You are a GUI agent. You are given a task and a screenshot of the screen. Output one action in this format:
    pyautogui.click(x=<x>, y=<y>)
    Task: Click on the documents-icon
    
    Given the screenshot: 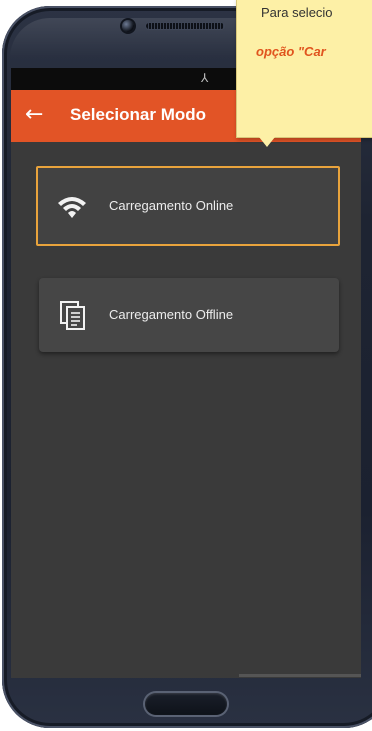 What is the action you would take?
    pyautogui.click(x=72, y=315)
    